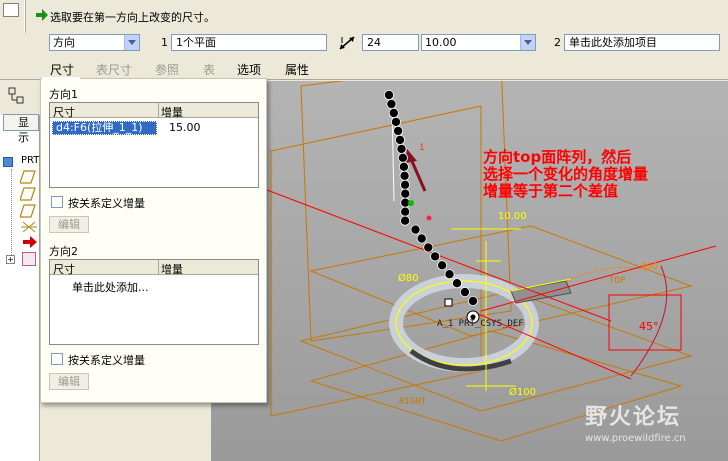  What do you see at coordinates (411, 203) in the screenshot?
I see `green-handle` at bounding box center [411, 203].